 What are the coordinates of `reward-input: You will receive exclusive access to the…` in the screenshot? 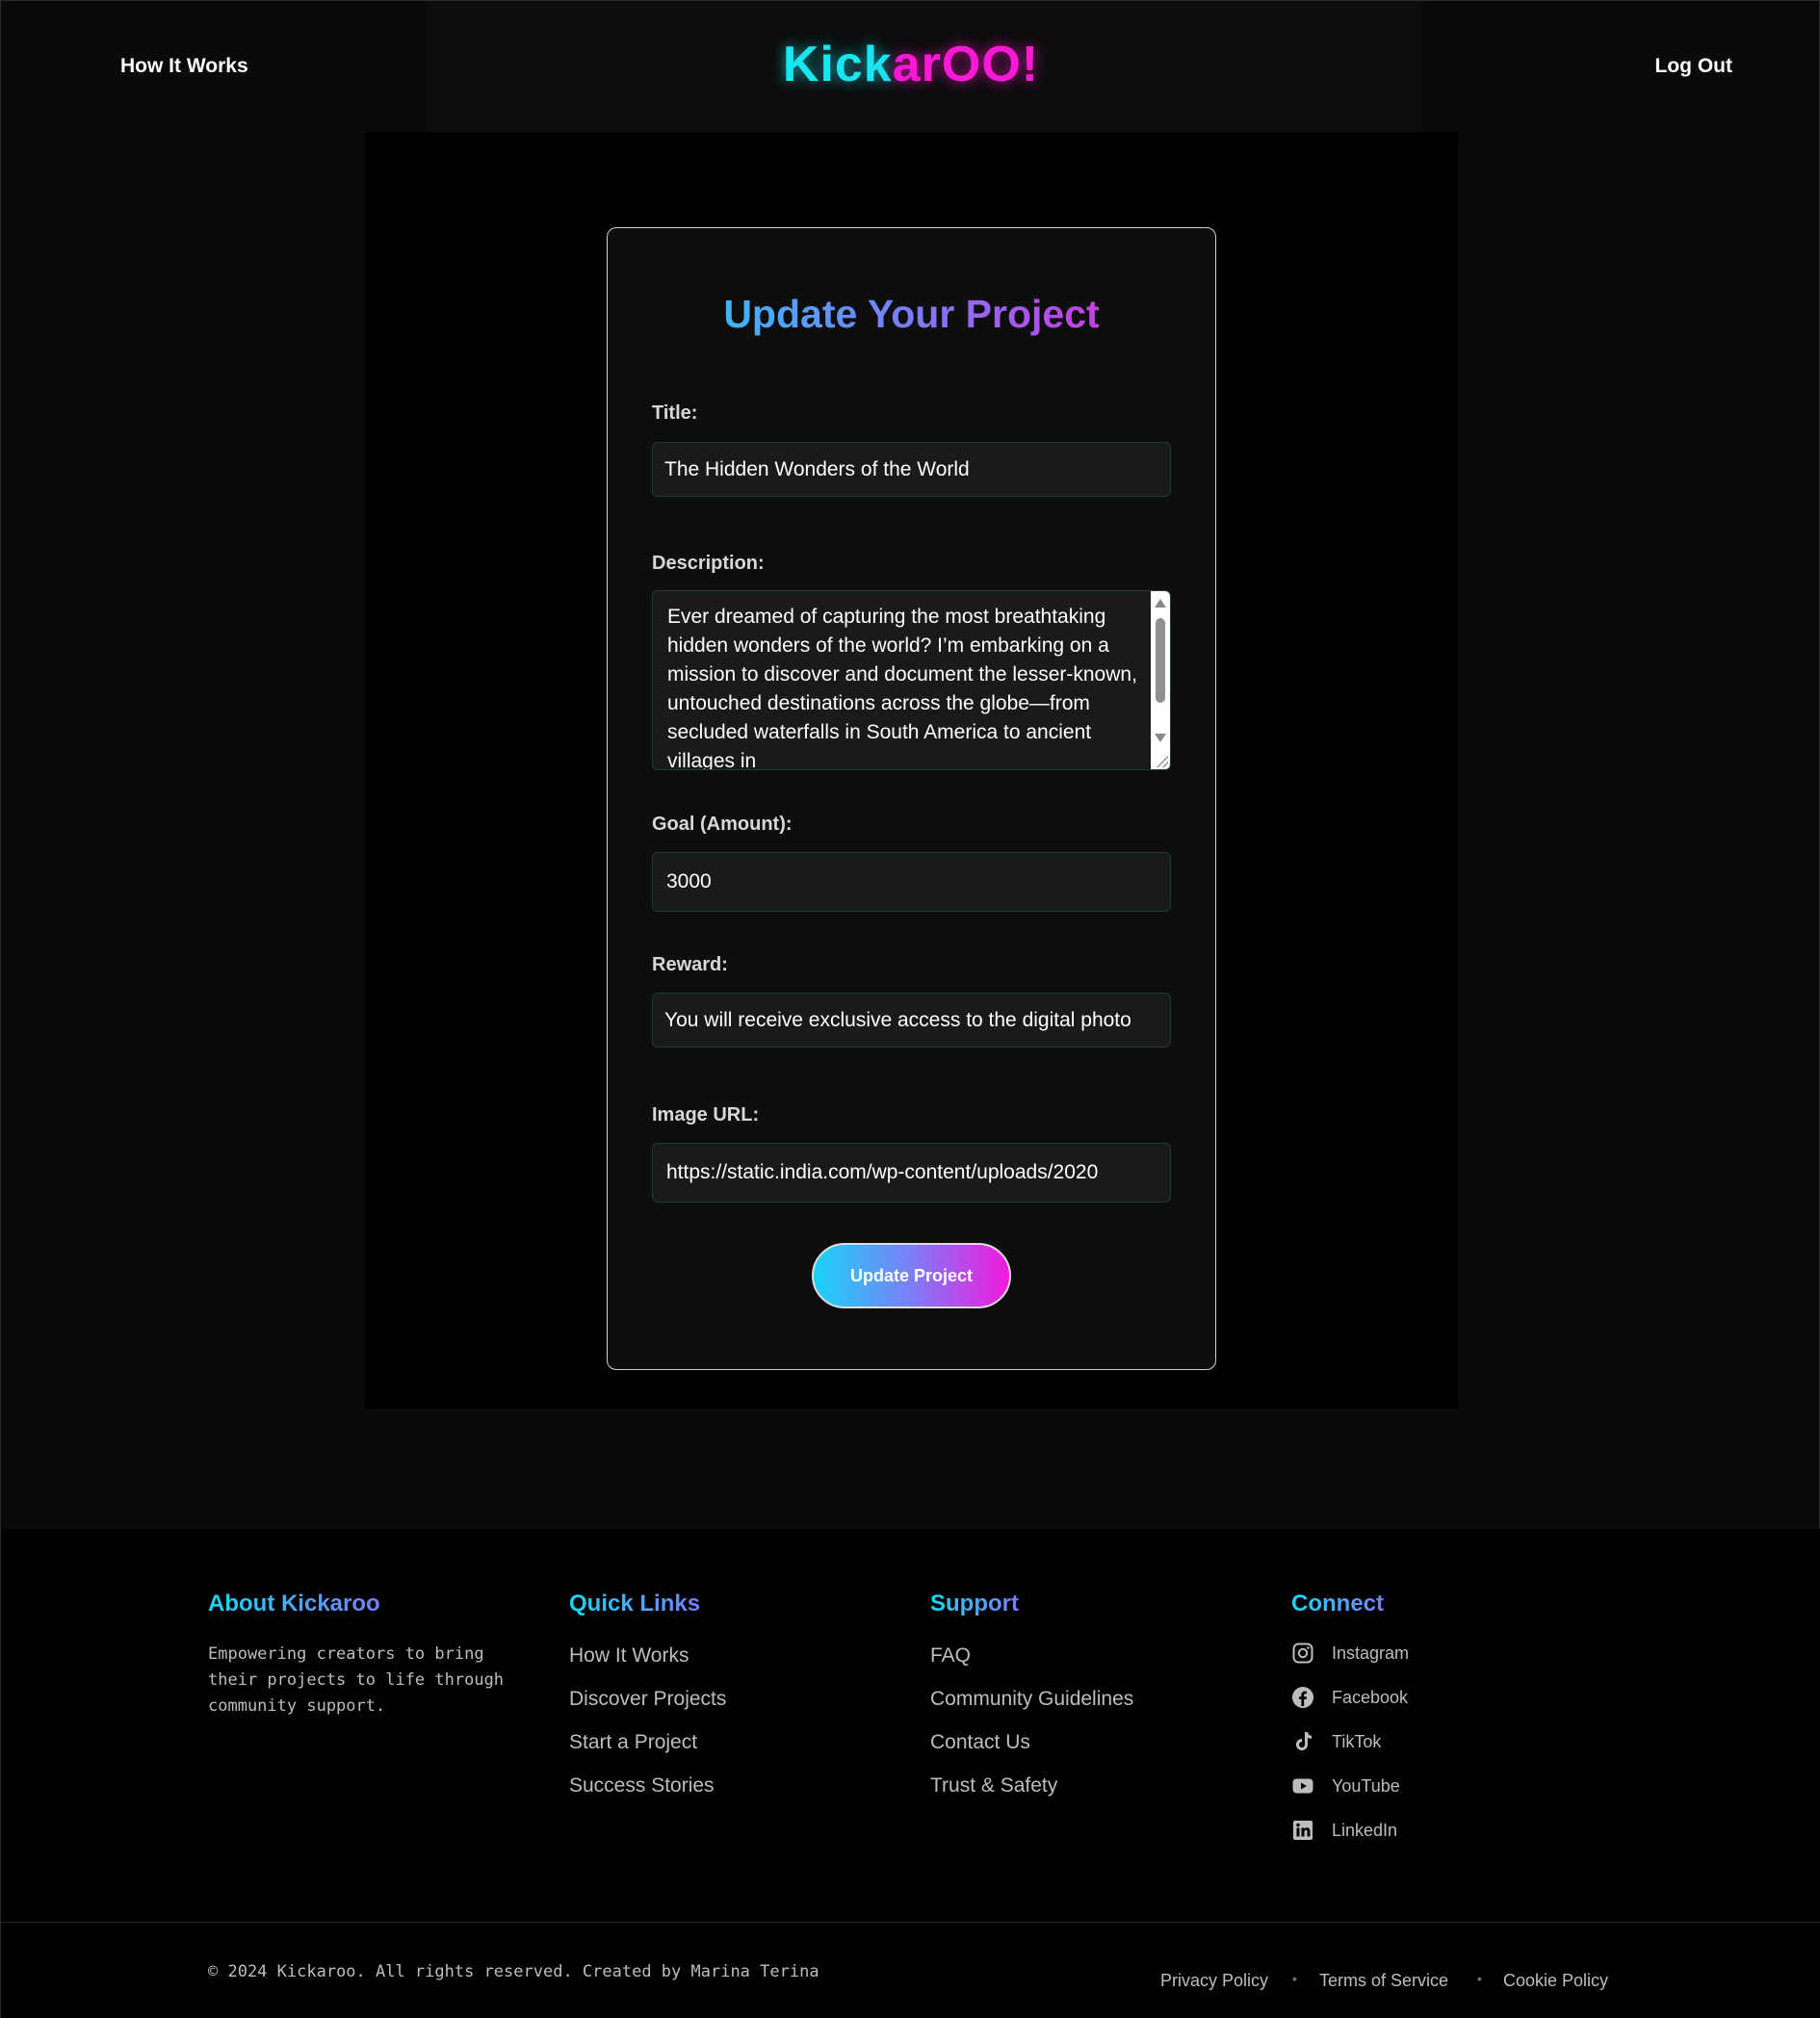 It's located at (911, 1020).